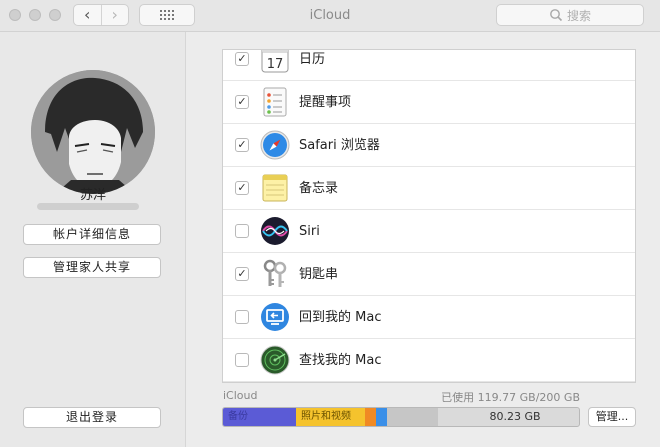 This screenshot has width=660, height=447. I want to click on account-name: 苏洋, so click(92, 195).